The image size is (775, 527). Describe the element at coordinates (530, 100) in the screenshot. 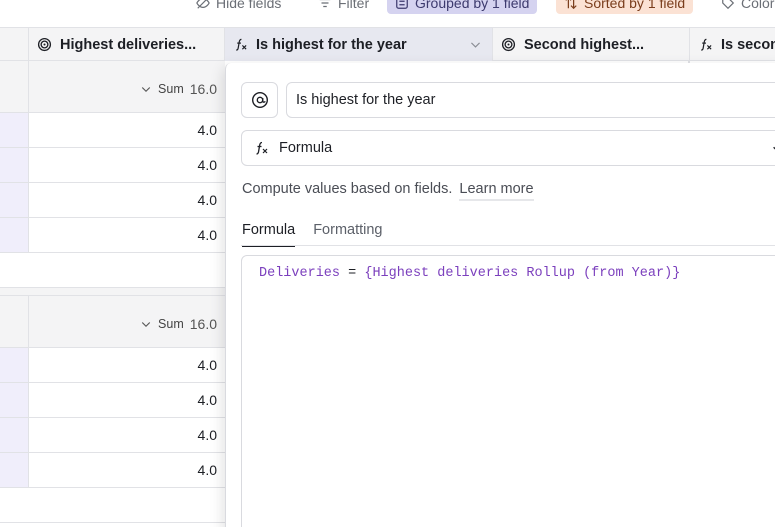

I see `field-name-input` at that location.